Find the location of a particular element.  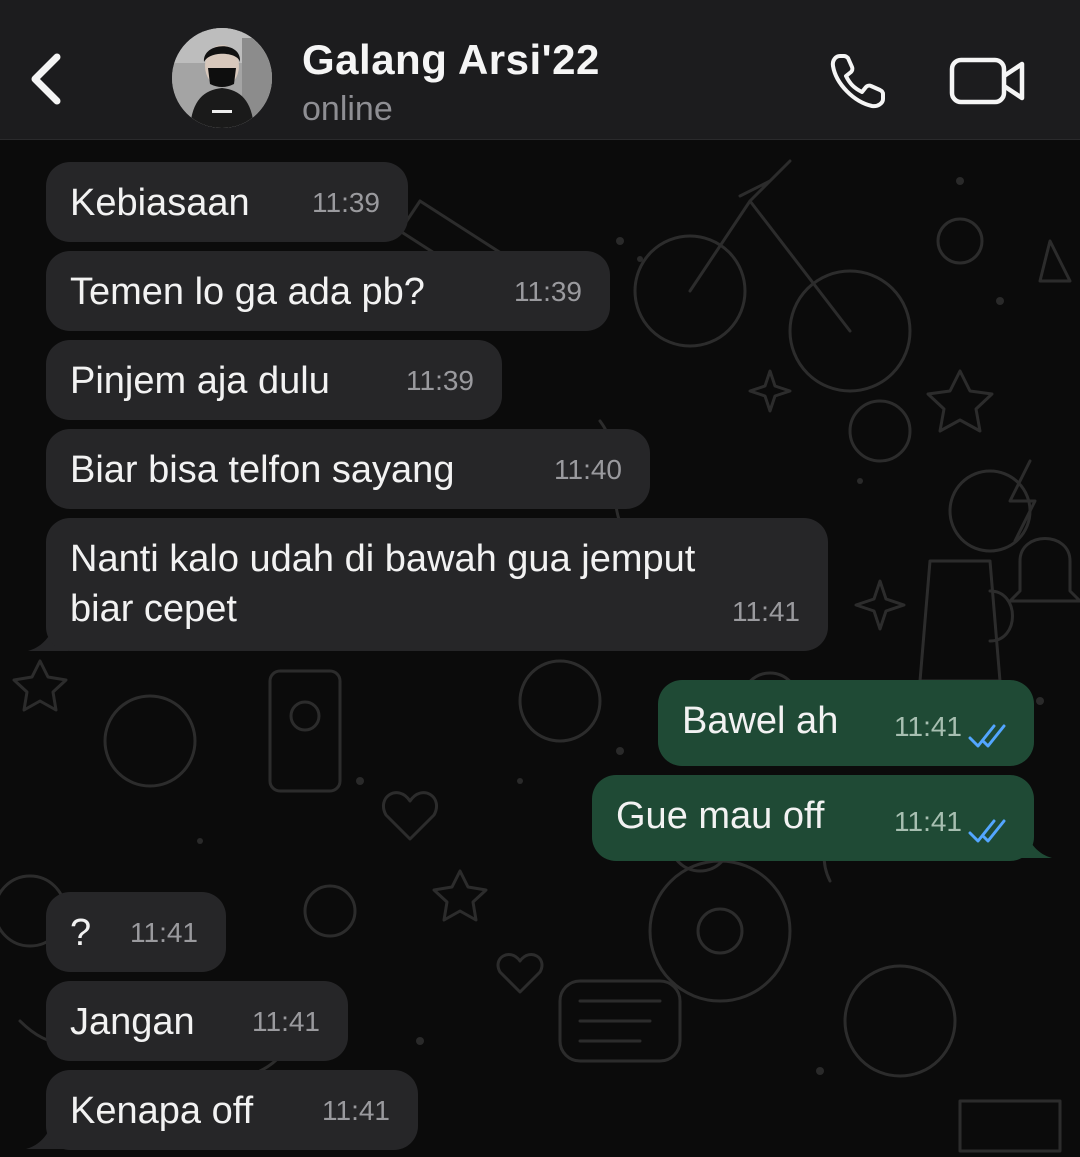

message-incoming: Pinjem aja dulu 11:39 is located at coordinates (274, 380).